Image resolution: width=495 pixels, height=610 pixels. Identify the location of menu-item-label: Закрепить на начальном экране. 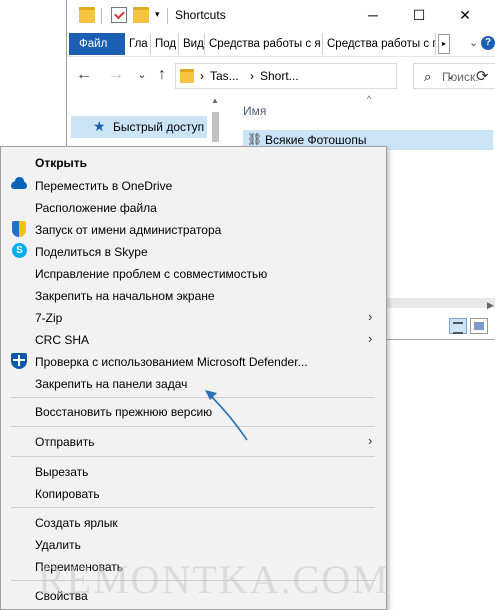
(125, 296).